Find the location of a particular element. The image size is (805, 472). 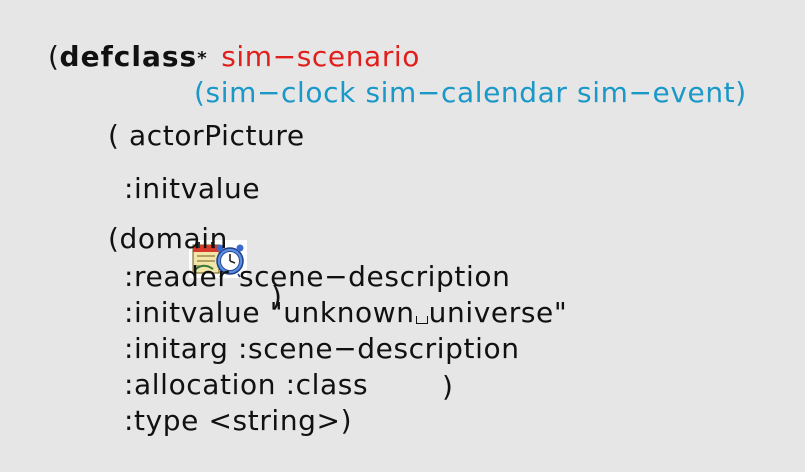

open-paren: ( is located at coordinates (54, 56).